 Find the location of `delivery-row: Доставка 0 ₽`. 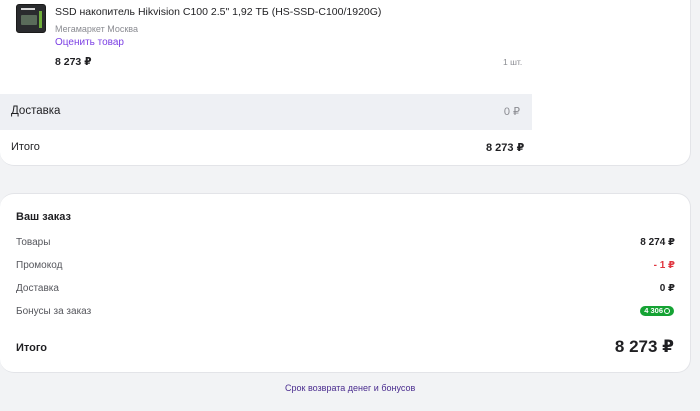

delivery-row: Доставка 0 ₽ is located at coordinates (266, 112).